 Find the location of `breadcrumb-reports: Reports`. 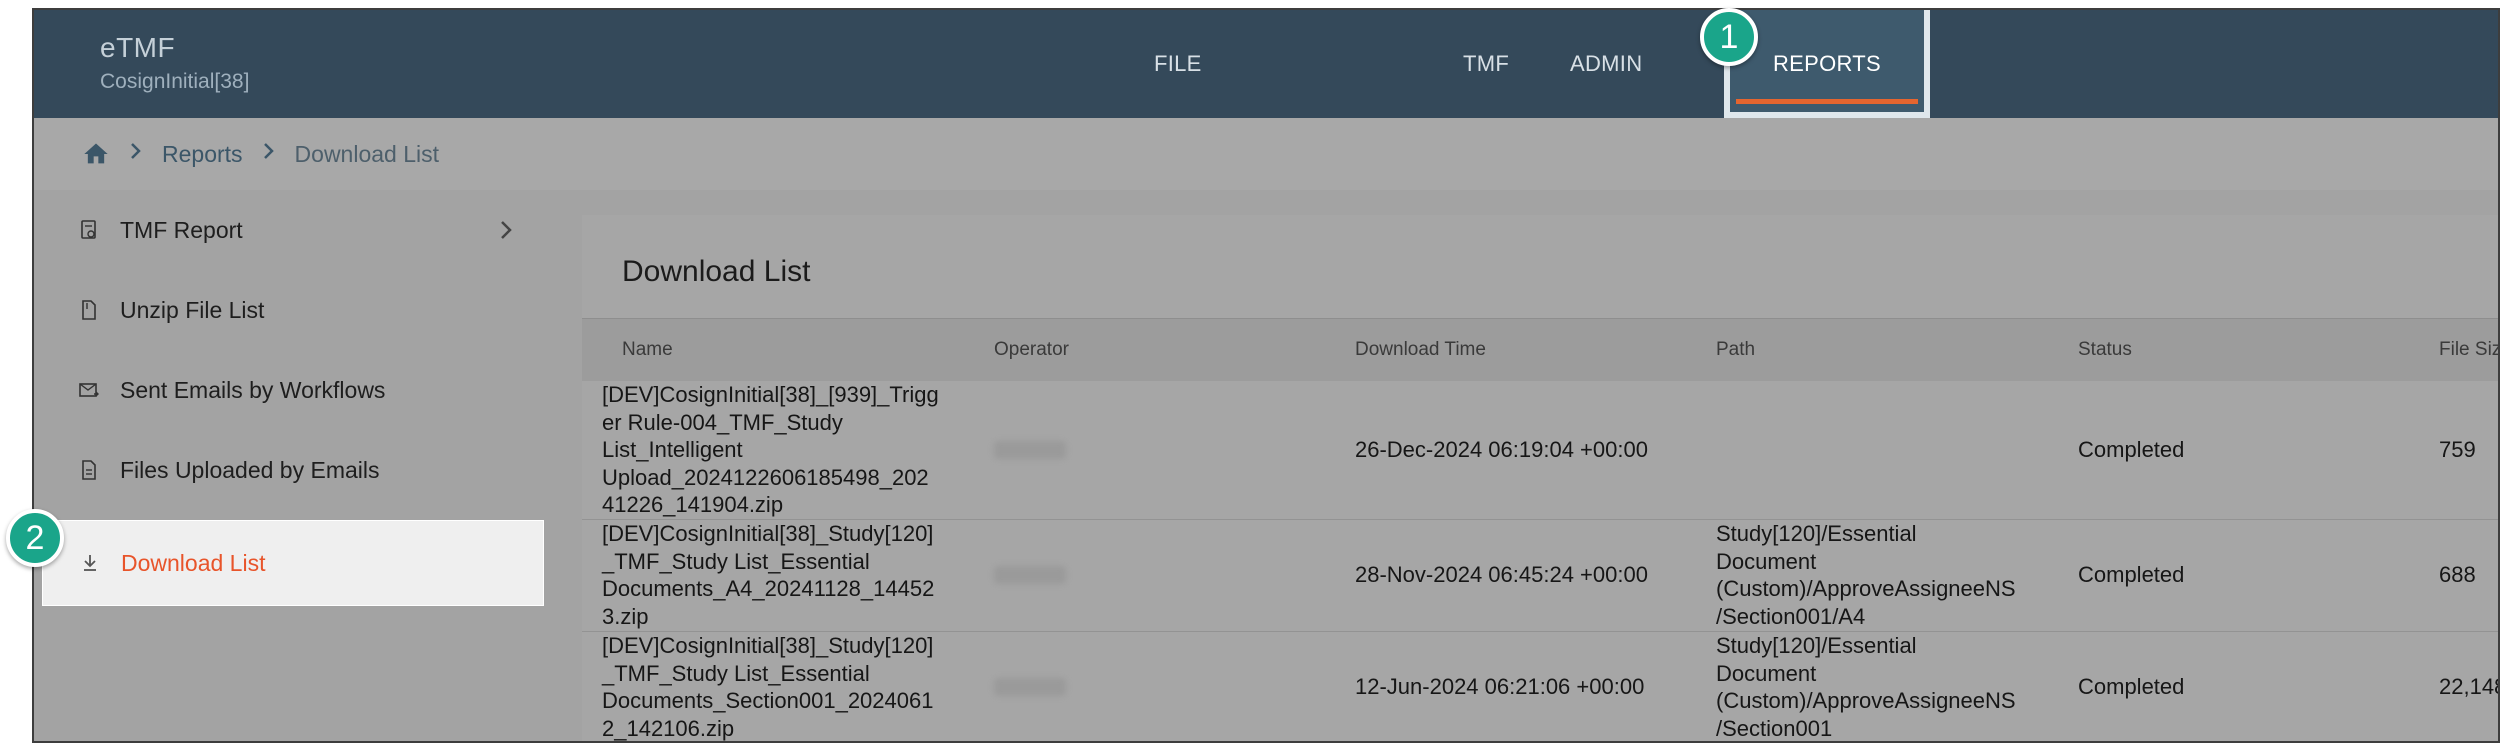

breadcrumb-reports: Reports is located at coordinates (202, 154).